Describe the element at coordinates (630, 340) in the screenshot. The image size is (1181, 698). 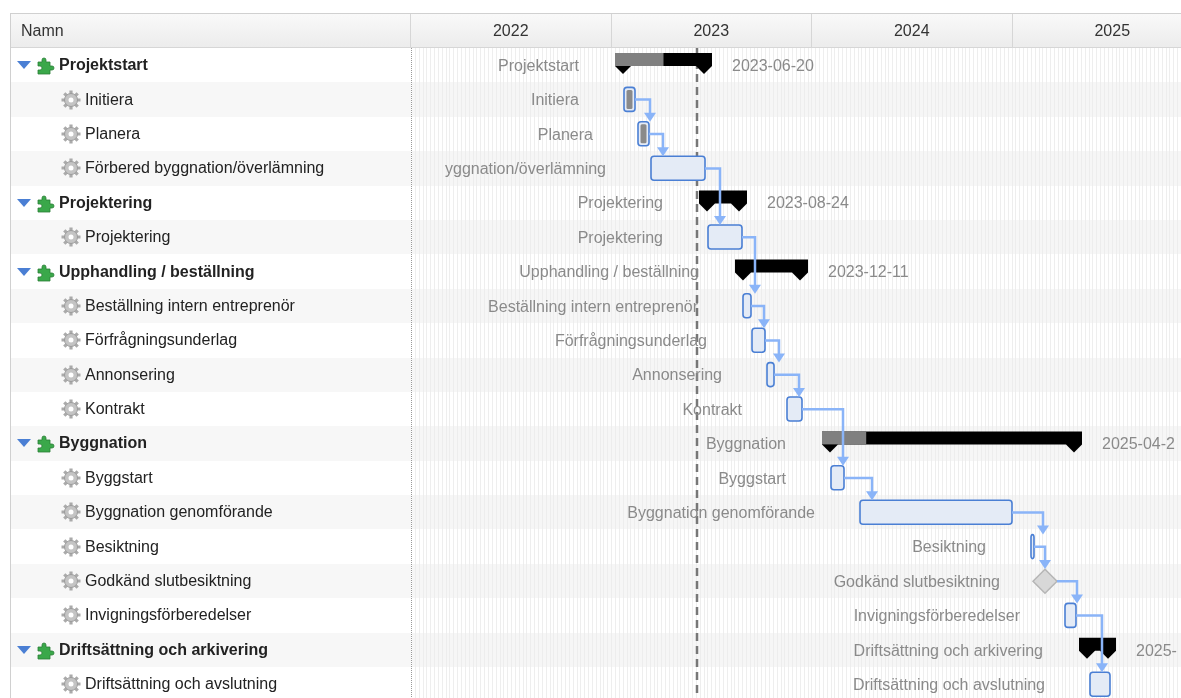
I see `bar-label: Förfrågningsunderlag` at that location.